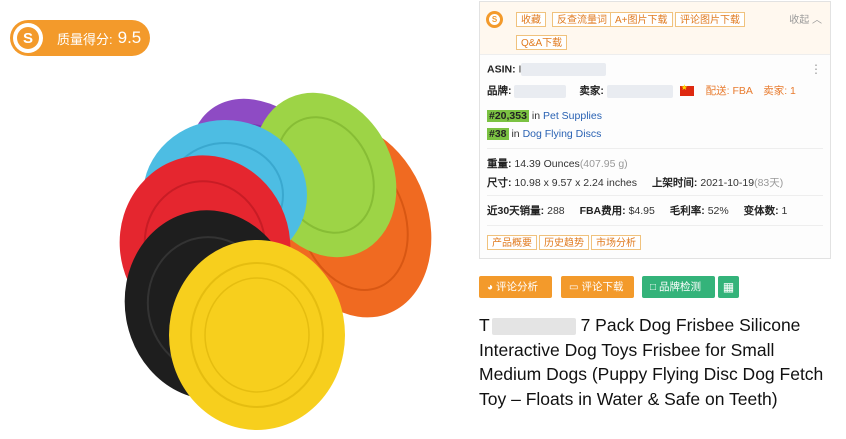  I want to click on quality-score: 9.5, so click(129, 37).